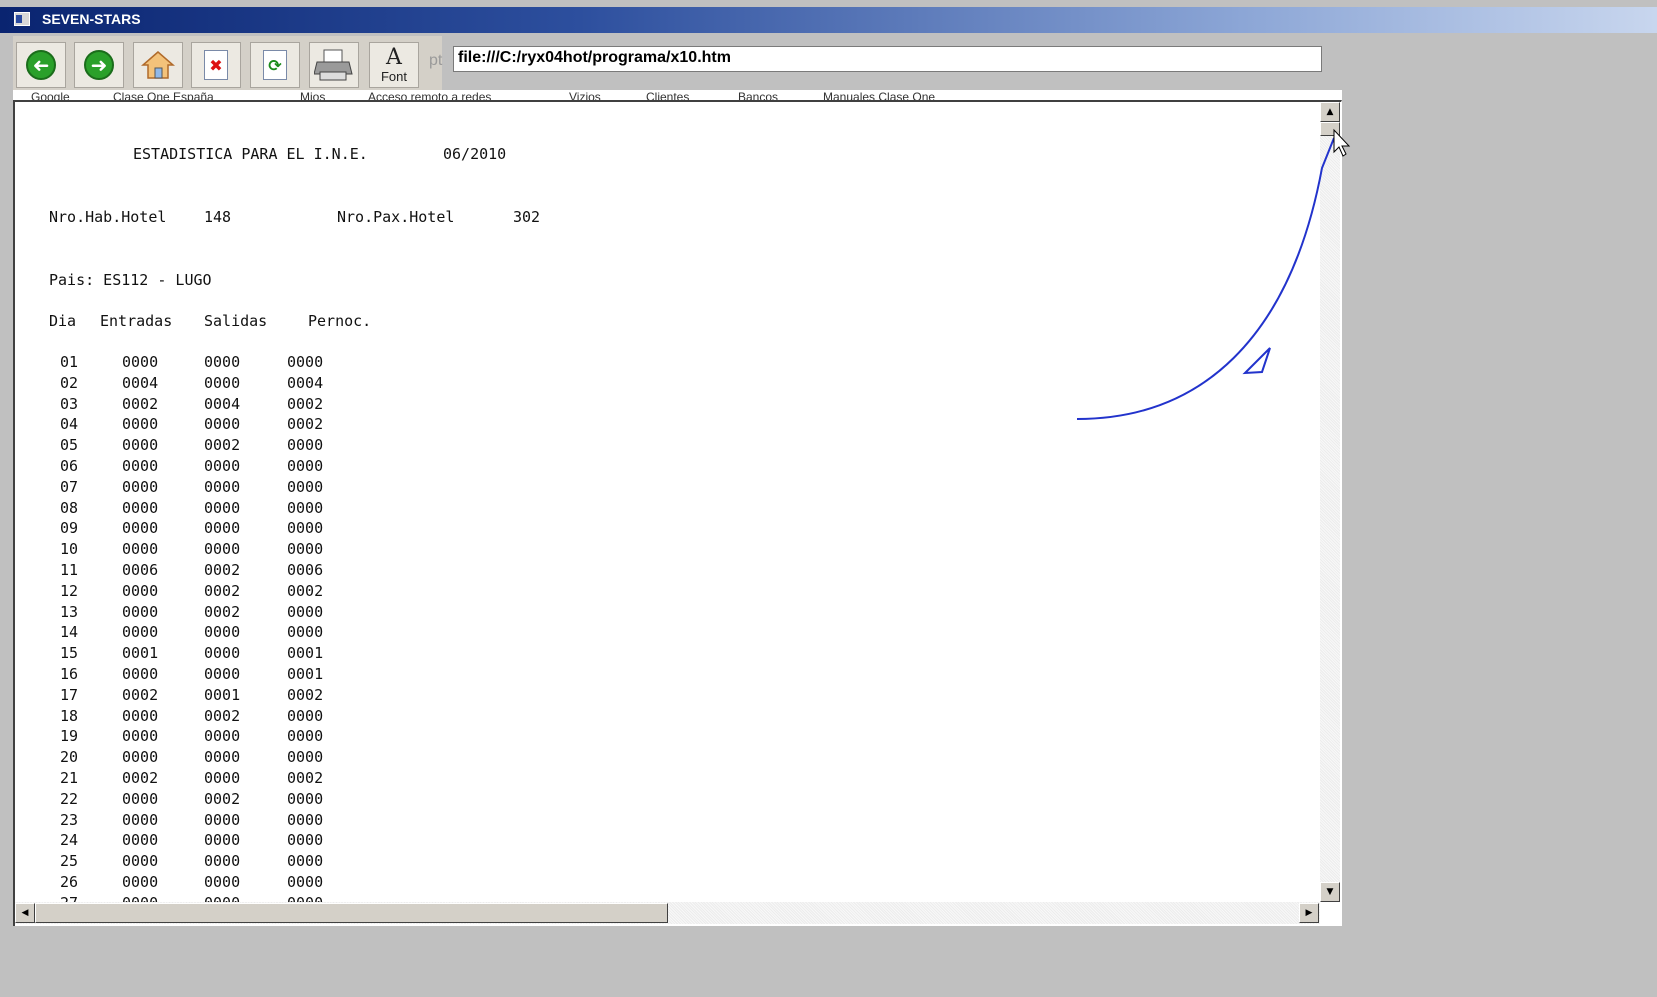 The height and width of the screenshot is (997, 1657). Describe the element at coordinates (351, 913) in the screenshot. I see `horizontal-scroll-thumb` at that location.